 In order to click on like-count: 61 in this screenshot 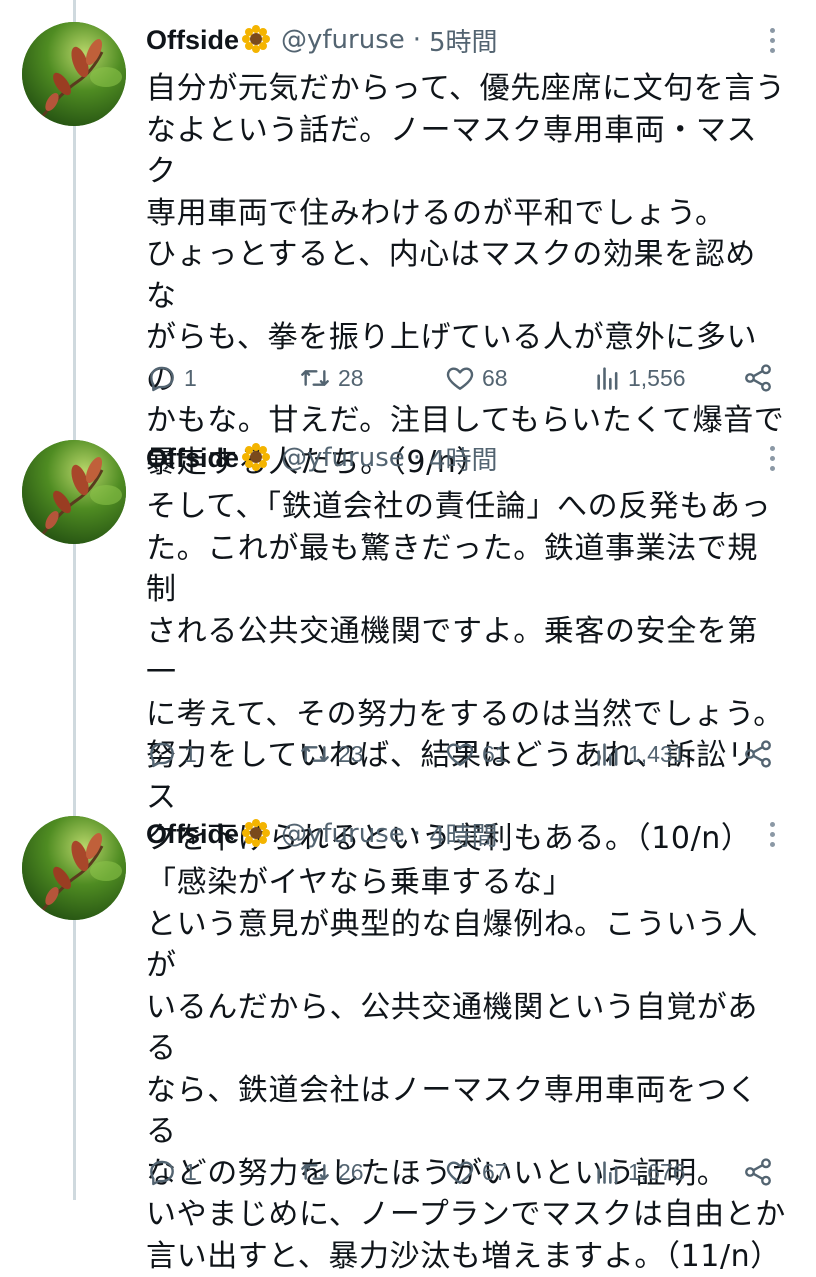, I will do `click(495, 753)`.